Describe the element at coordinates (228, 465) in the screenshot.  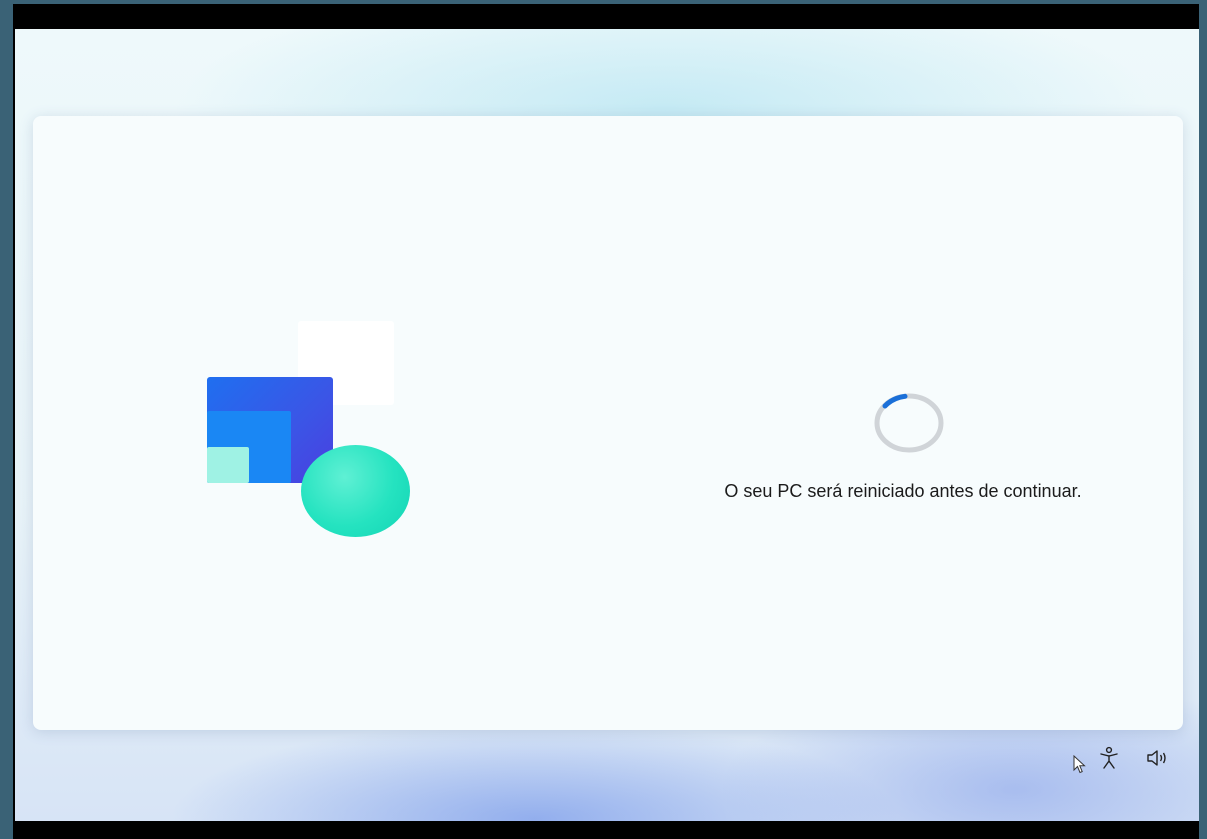
I see `illustration-mint-square` at that location.